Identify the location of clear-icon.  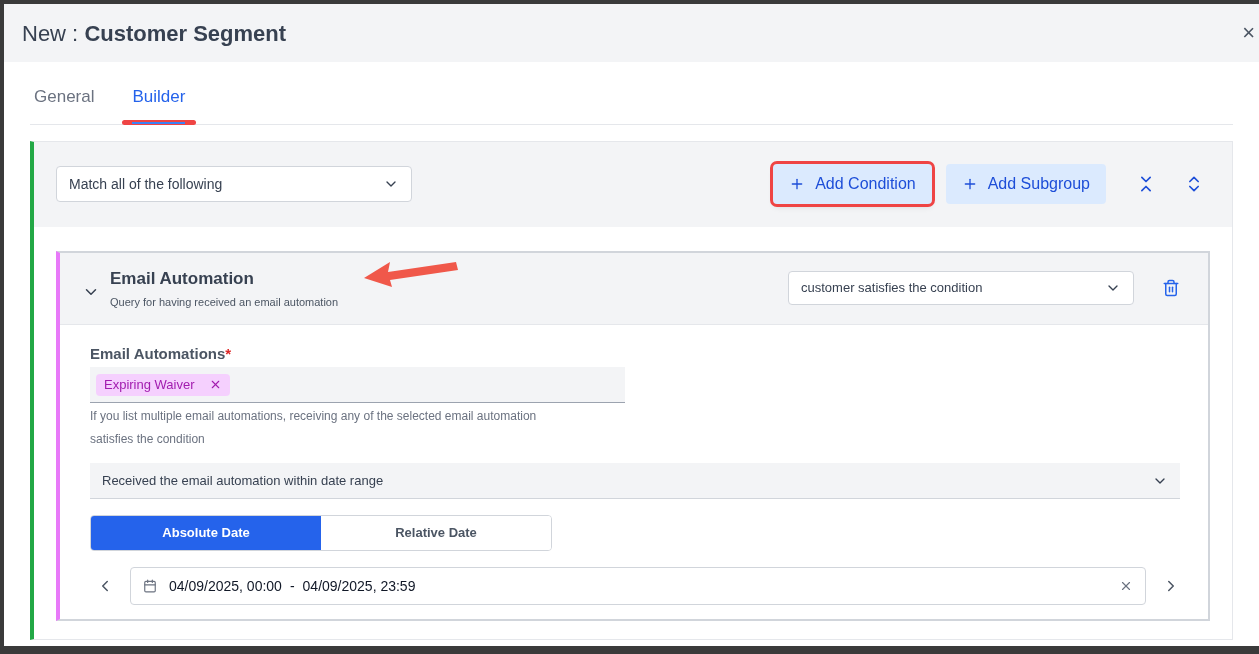
(1126, 586).